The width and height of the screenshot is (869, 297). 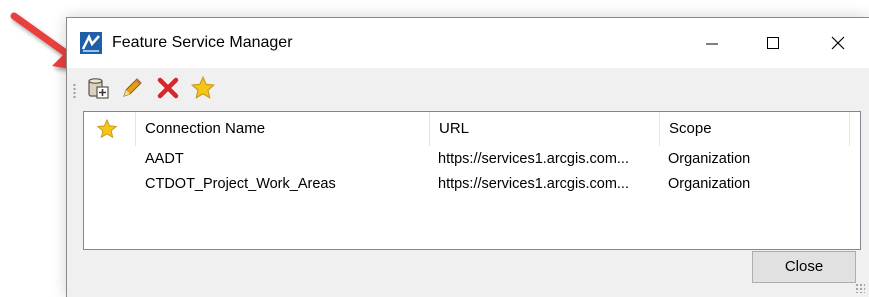 I want to click on edit-connection-button, so click(x=132, y=88).